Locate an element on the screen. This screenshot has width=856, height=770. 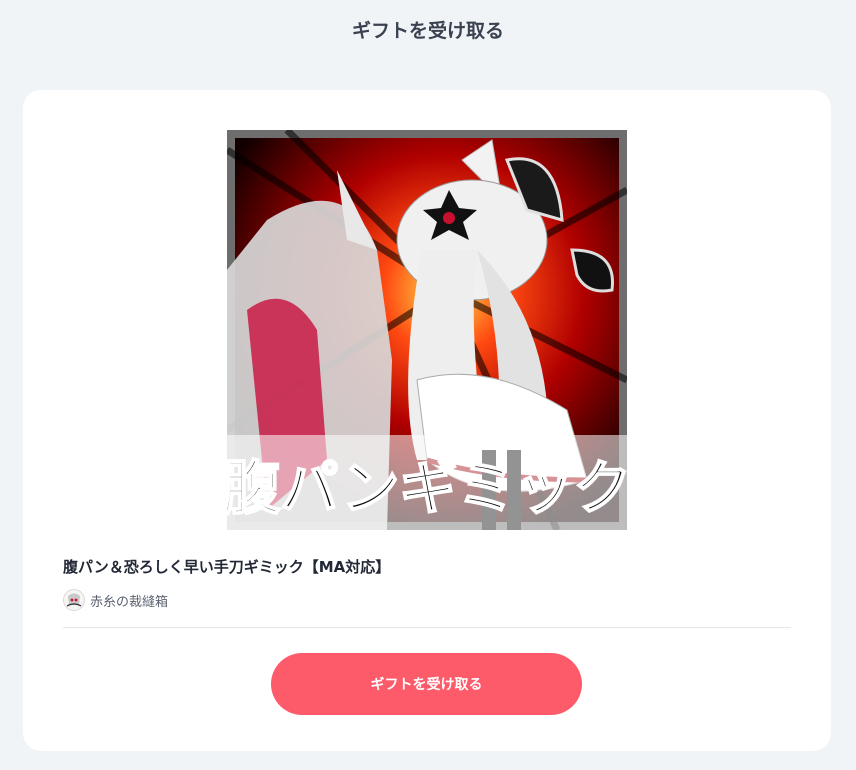
divider is located at coordinates (427, 627).